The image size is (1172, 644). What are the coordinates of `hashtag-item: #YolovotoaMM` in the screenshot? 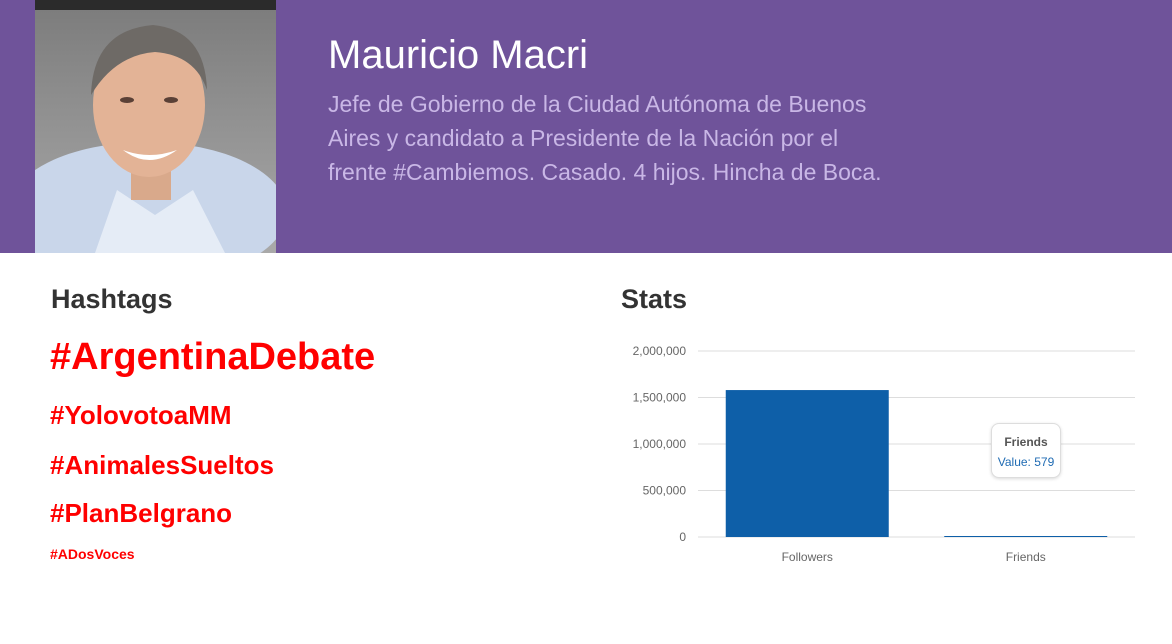 It's located at (141, 415).